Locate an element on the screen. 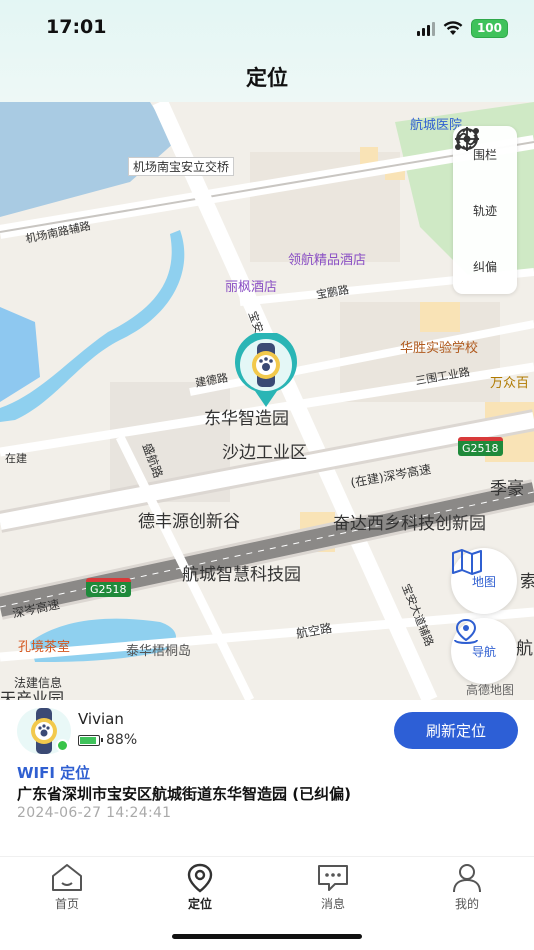  navigation-icon is located at coordinates (466, 631).